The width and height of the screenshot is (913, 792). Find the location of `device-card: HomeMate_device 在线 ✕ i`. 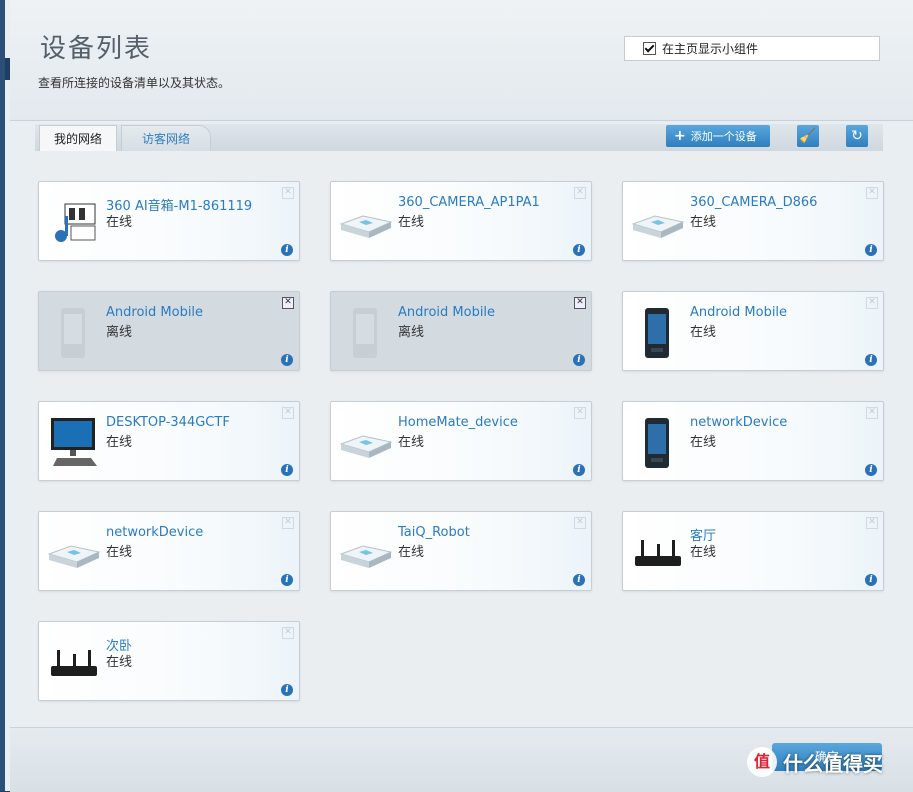

device-card: HomeMate_device 在线 ✕ i is located at coordinates (461, 441).